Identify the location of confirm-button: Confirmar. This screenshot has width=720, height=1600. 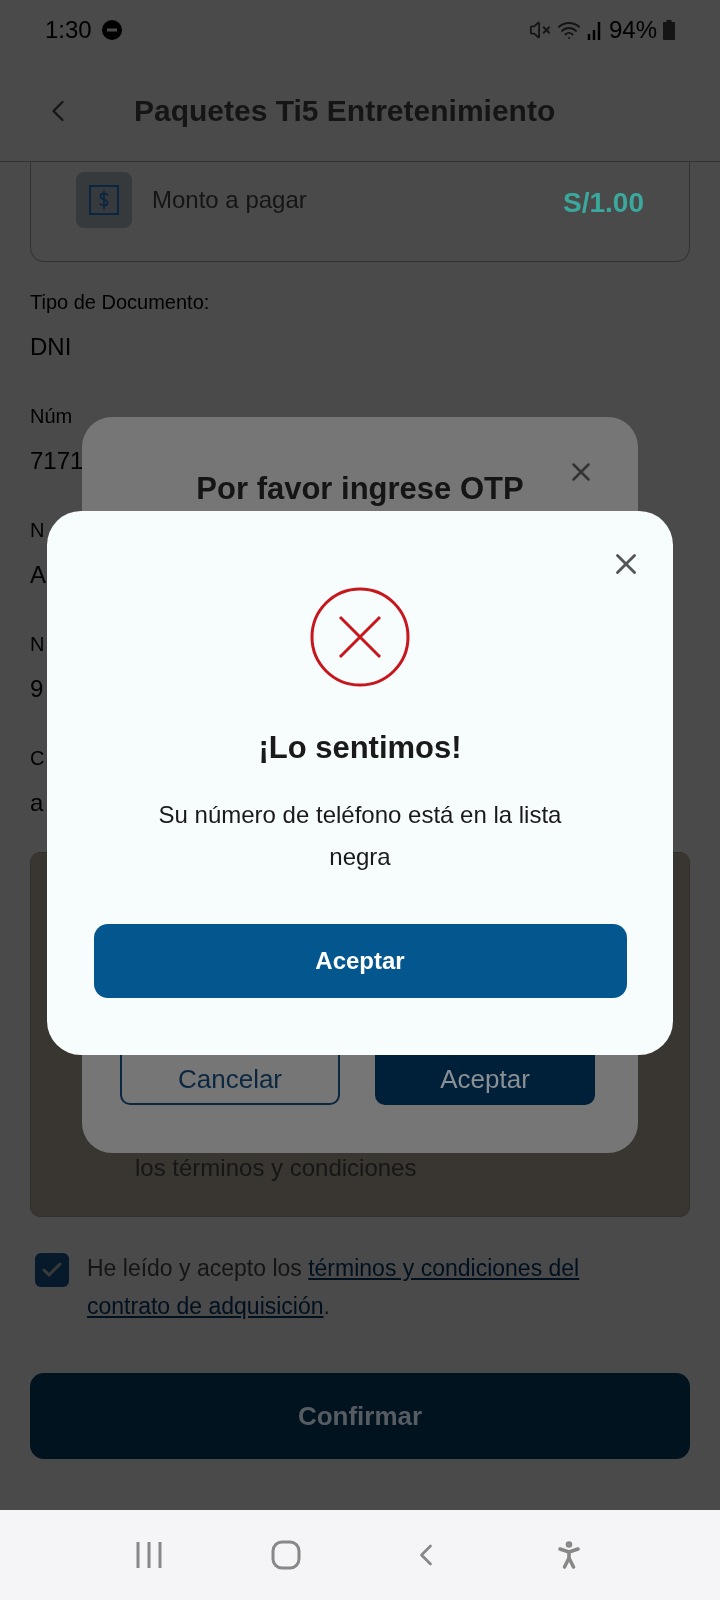
(360, 1416).